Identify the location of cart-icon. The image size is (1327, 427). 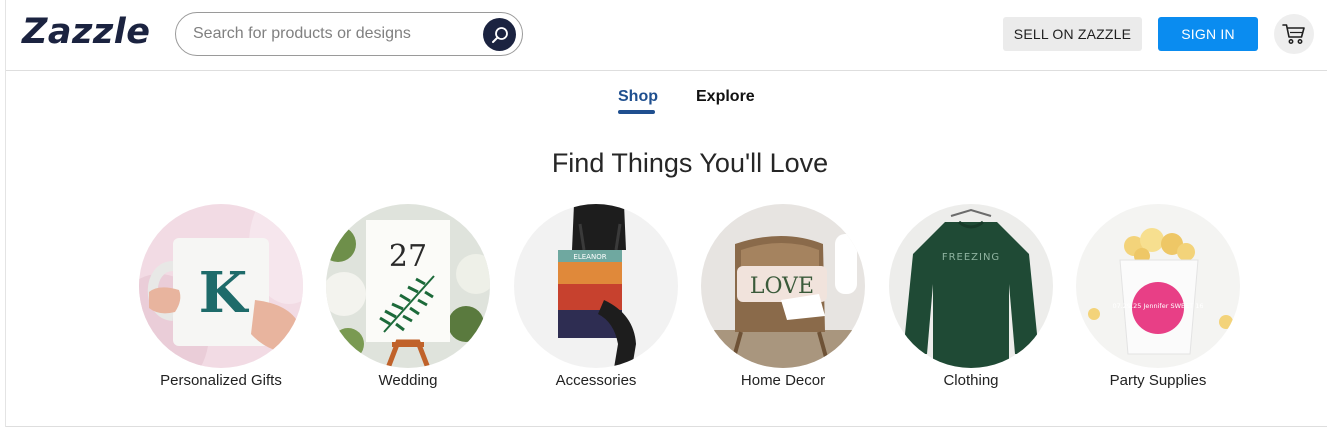
(1293, 34).